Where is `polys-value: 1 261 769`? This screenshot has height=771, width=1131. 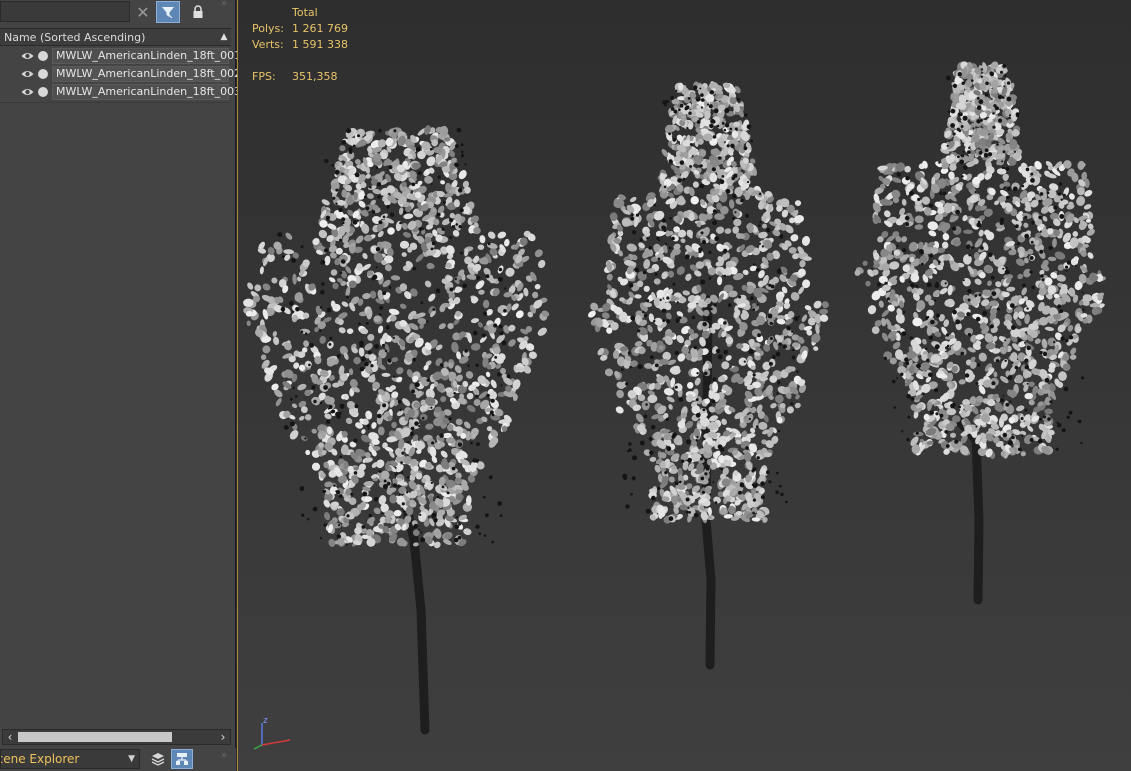
polys-value: 1 261 769 is located at coordinates (320, 28).